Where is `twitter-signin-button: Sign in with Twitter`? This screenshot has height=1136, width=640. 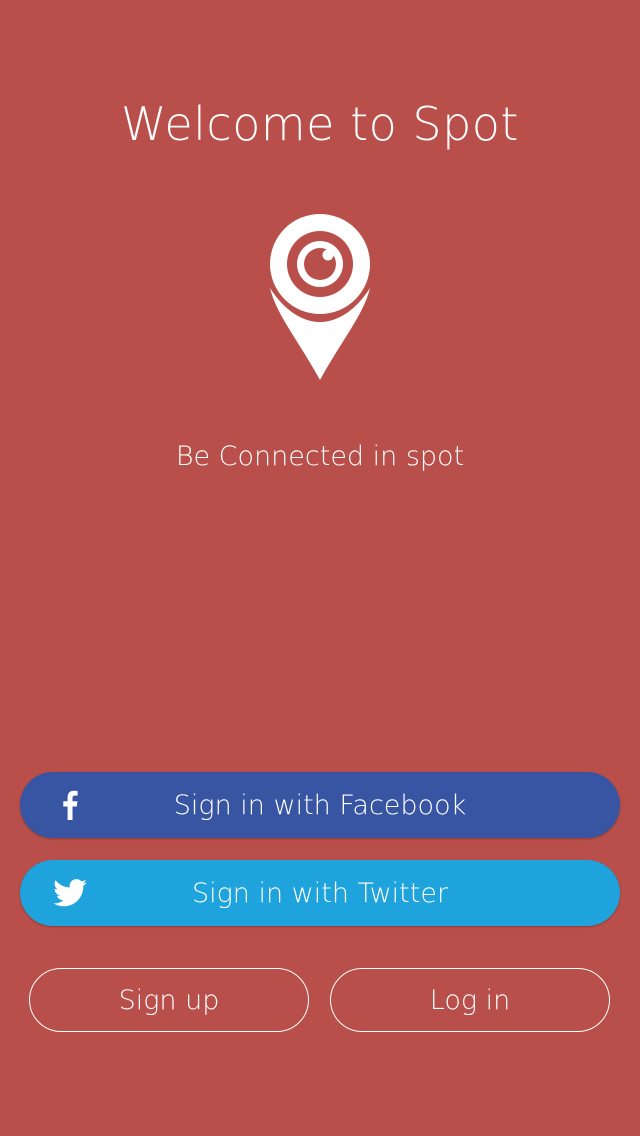 twitter-signin-button: Sign in with Twitter is located at coordinates (320, 893).